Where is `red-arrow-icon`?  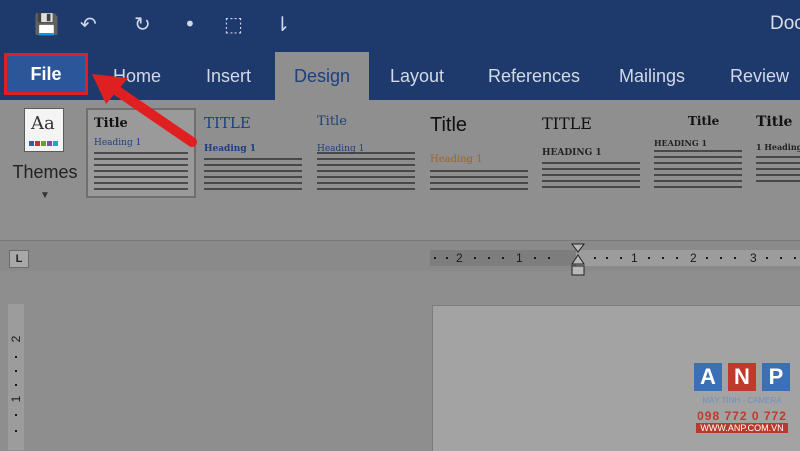 red-arrow-icon is located at coordinates (144, 110).